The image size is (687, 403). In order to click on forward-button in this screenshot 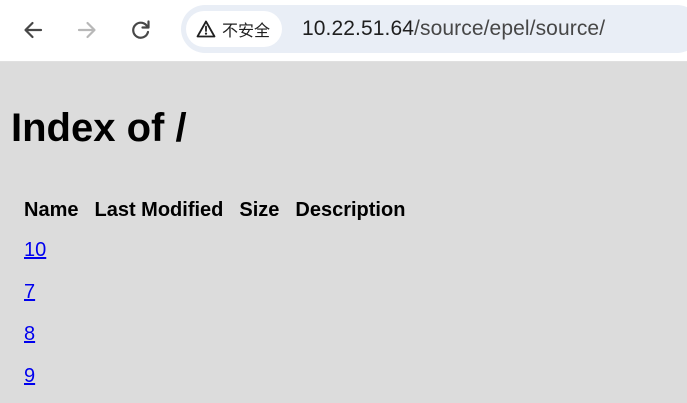, I will do `click(87, 30)`.